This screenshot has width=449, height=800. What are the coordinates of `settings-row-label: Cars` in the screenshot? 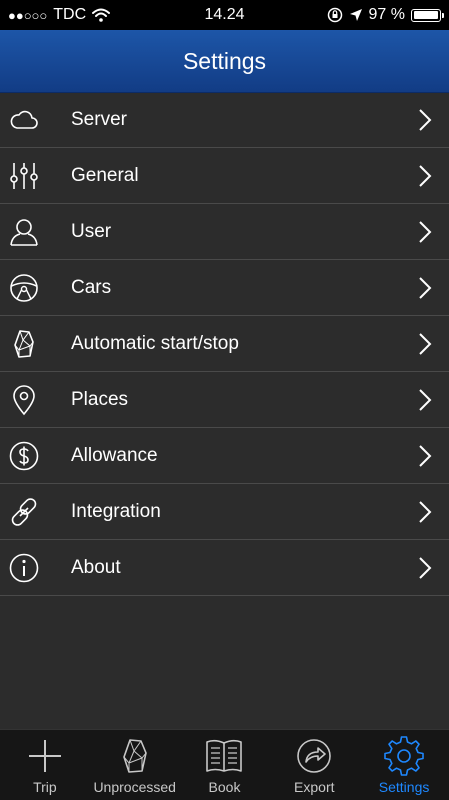 It's located at (91, 287).